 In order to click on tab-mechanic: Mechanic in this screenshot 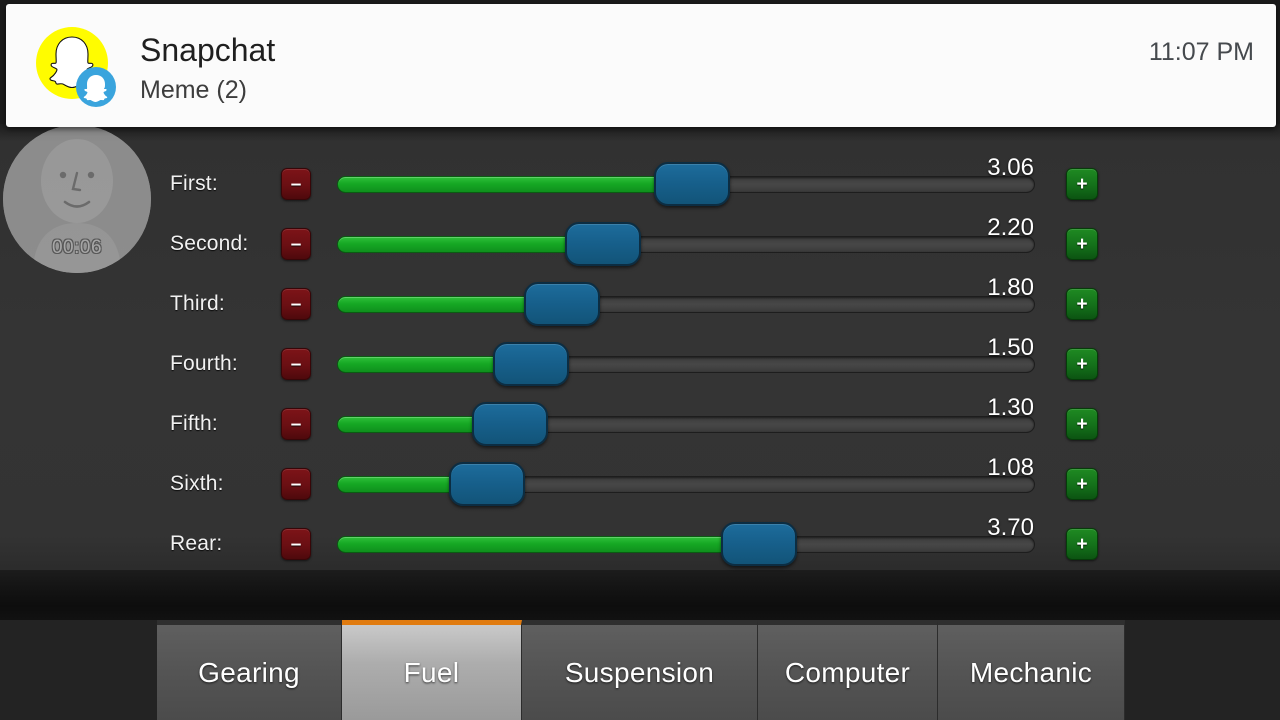, I will do `click(1031, 670)`.